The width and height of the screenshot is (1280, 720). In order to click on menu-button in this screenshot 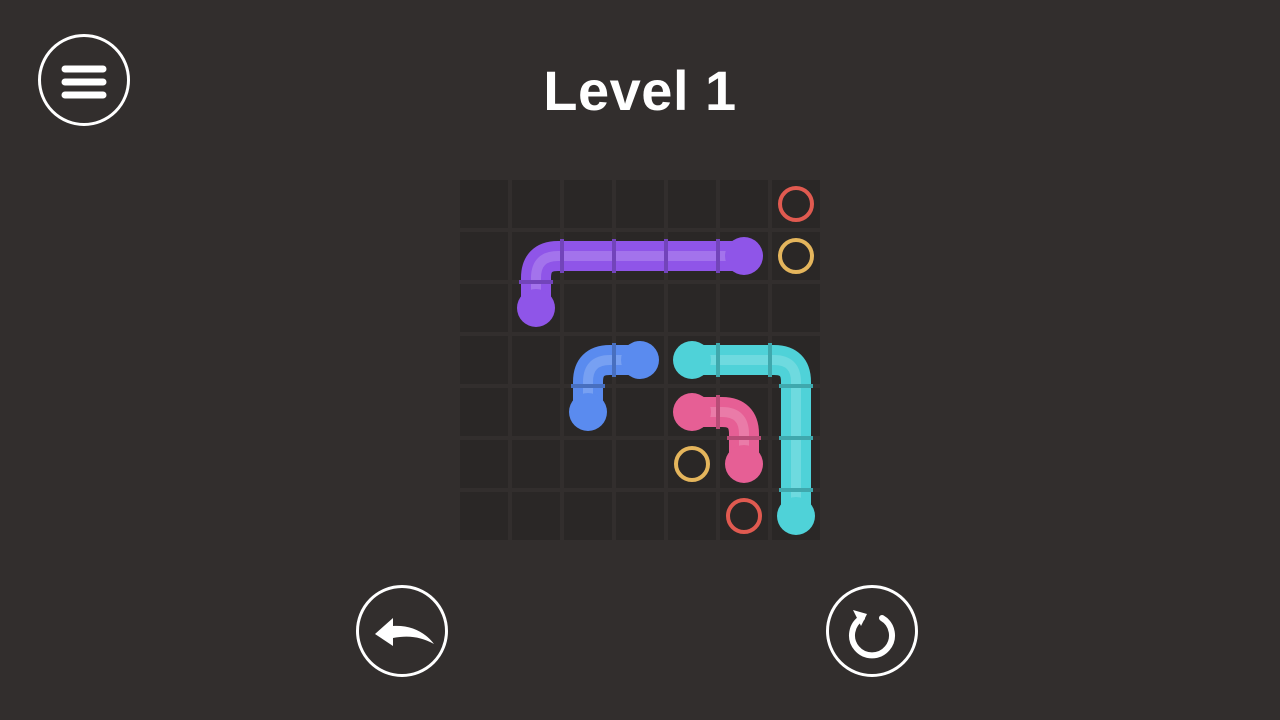, I will do `click(84, 80)`.